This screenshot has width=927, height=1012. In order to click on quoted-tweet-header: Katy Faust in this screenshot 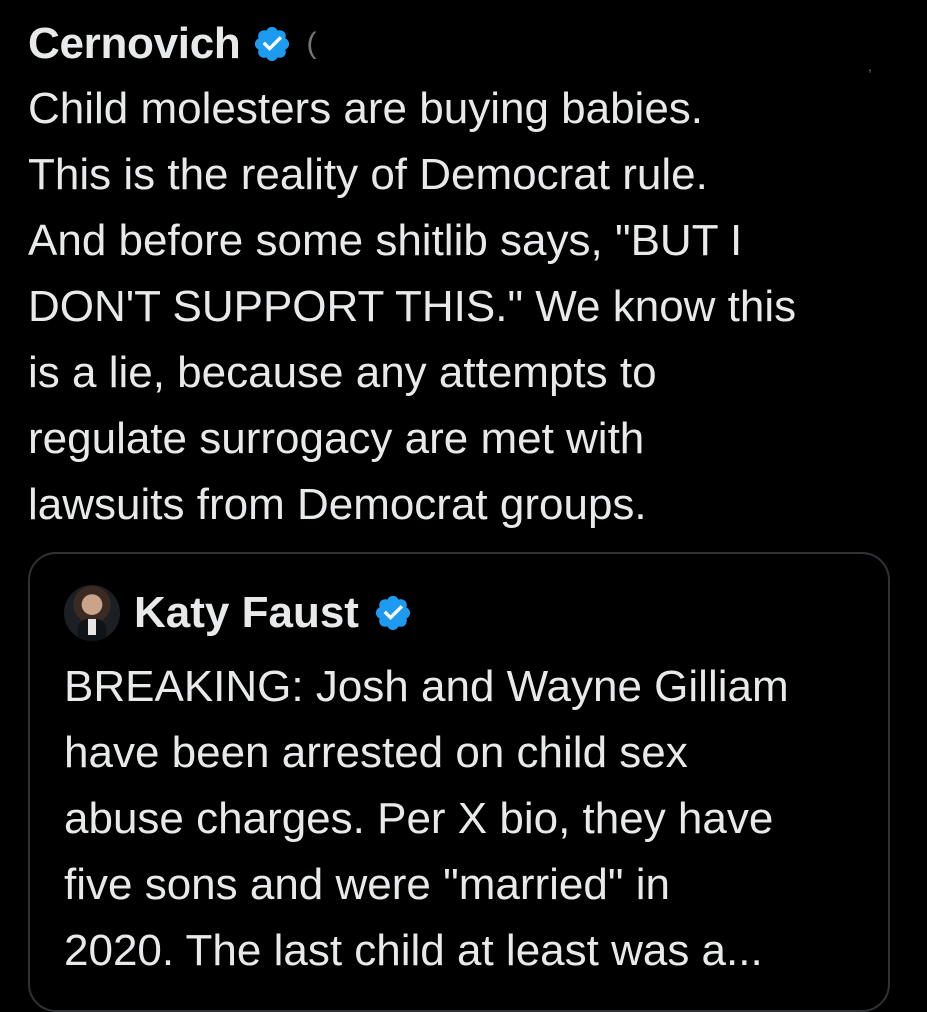, I will do `click(238, 613)`.